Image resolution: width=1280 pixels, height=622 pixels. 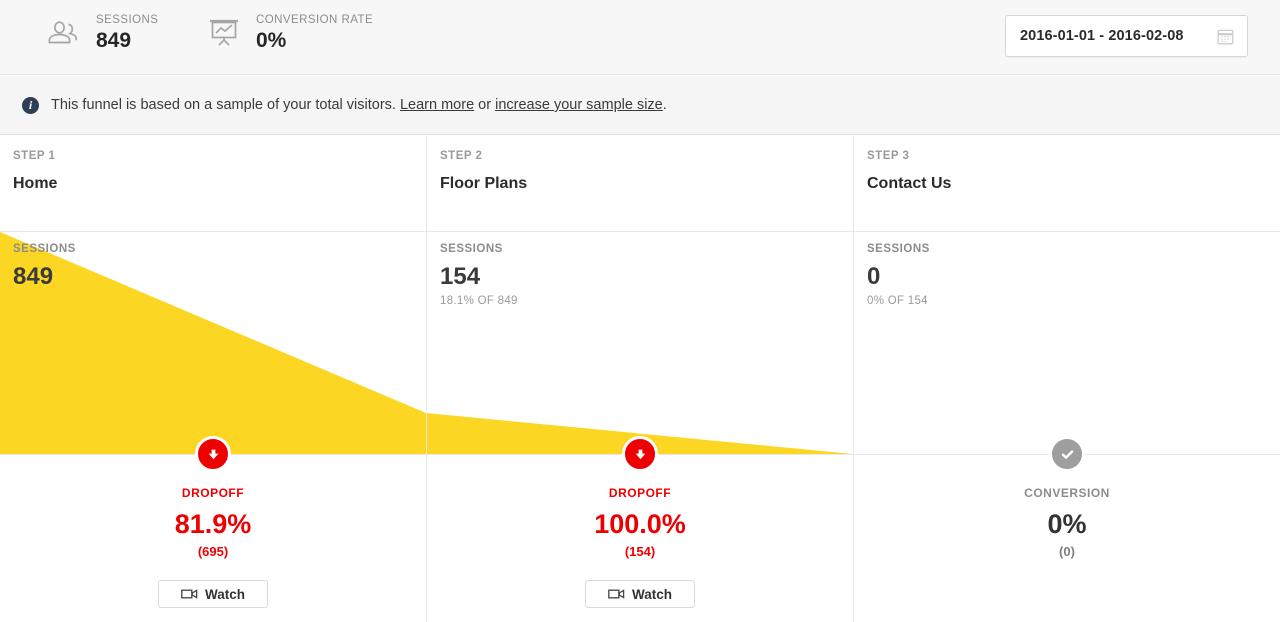 I want to click on step-2-dropoff-label: DROPOFF, so click(x=640, y=493).